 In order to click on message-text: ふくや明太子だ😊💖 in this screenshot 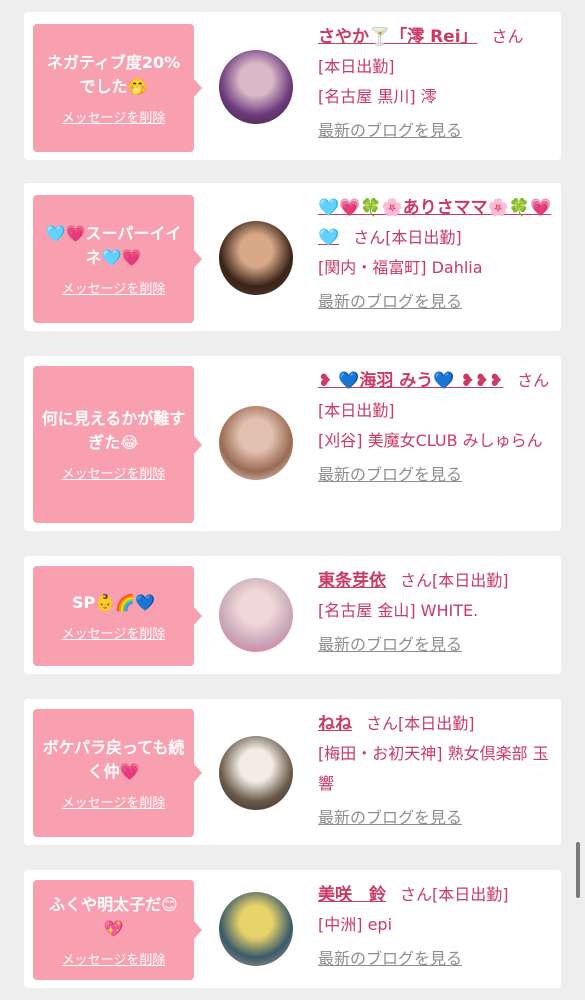, I will do `click(113, 916)`.